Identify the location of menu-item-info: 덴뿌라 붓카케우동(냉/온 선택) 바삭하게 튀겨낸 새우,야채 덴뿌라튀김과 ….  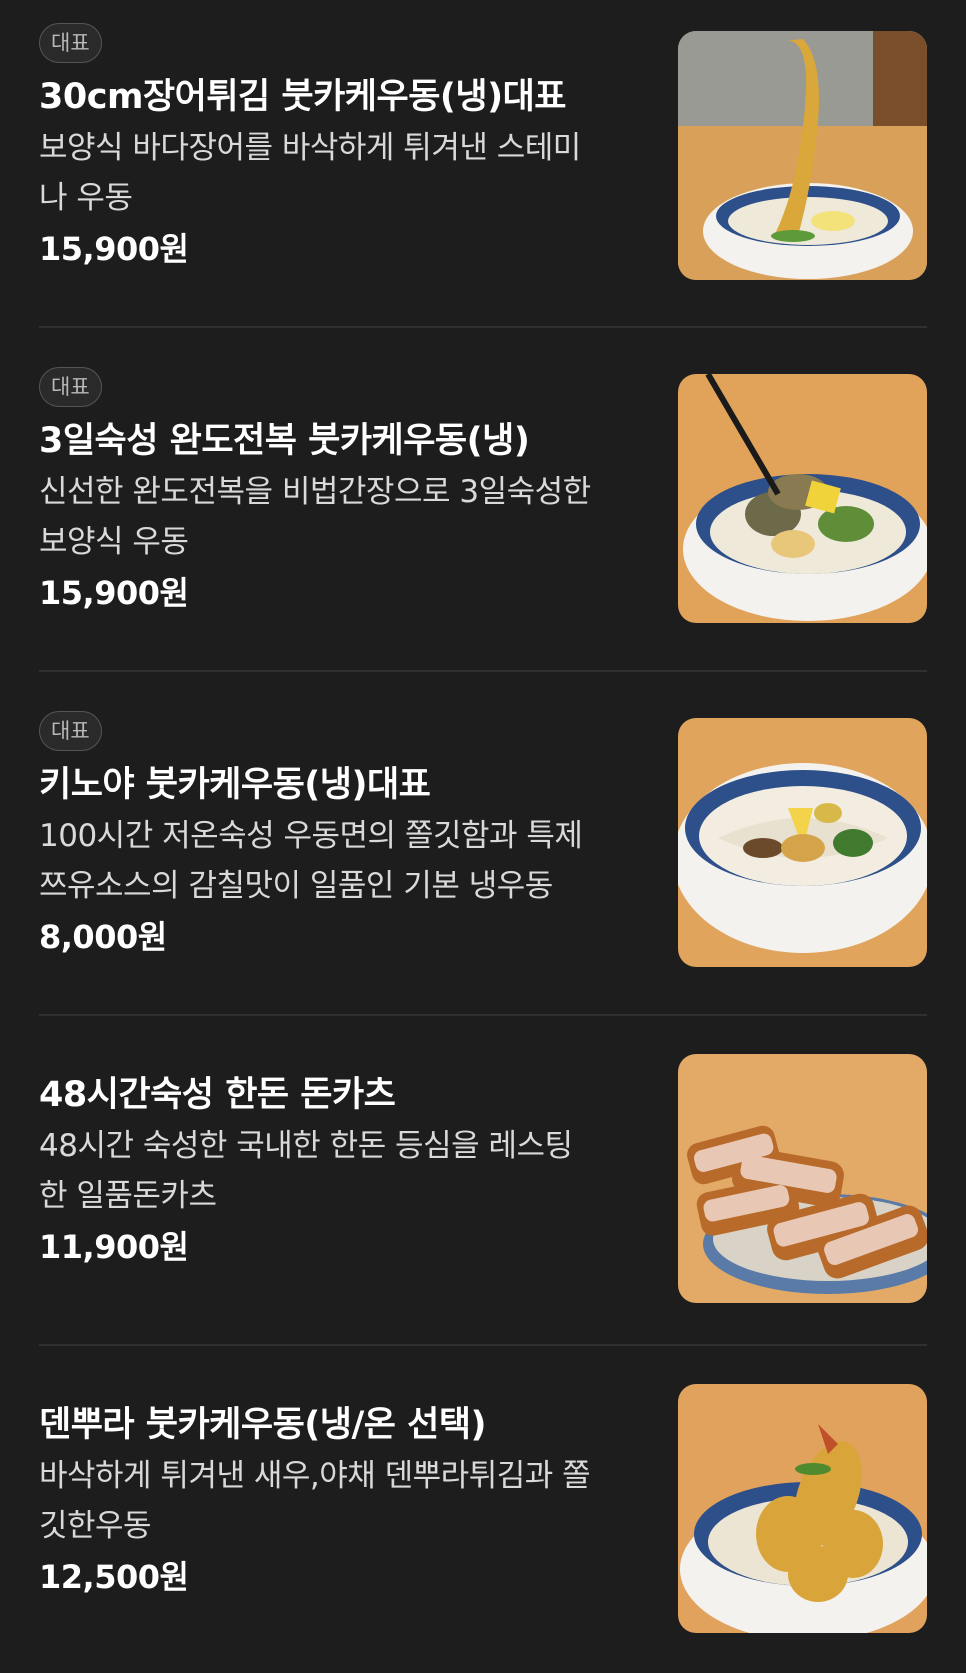
(339, 1501).